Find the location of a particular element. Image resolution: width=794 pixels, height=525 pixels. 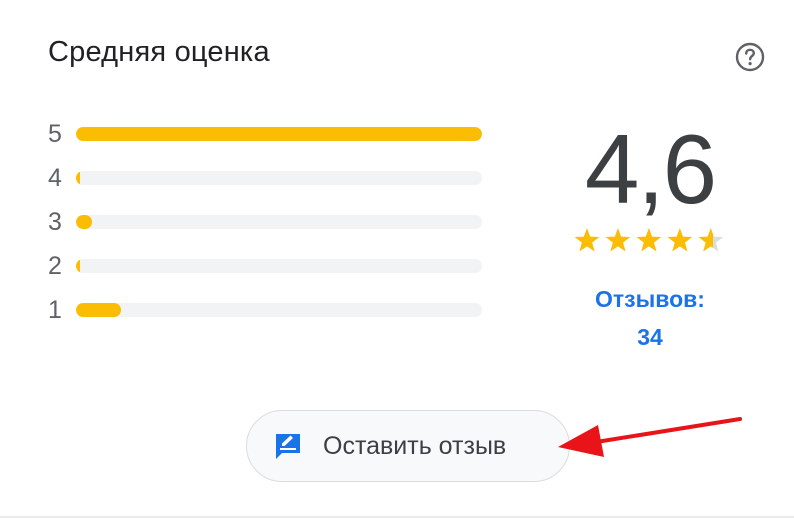

rate-review-icon is located at coordinates (288, 446).